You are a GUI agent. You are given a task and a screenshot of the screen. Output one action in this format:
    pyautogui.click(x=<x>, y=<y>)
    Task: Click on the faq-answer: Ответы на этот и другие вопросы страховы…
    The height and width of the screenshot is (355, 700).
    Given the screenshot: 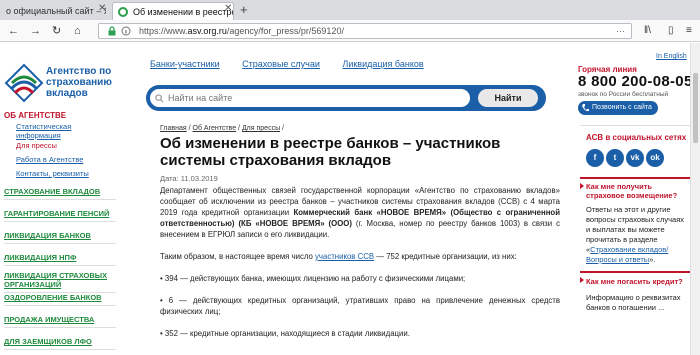 What is the action you would take?
    pyautogui.click(x=638, y=235)
    